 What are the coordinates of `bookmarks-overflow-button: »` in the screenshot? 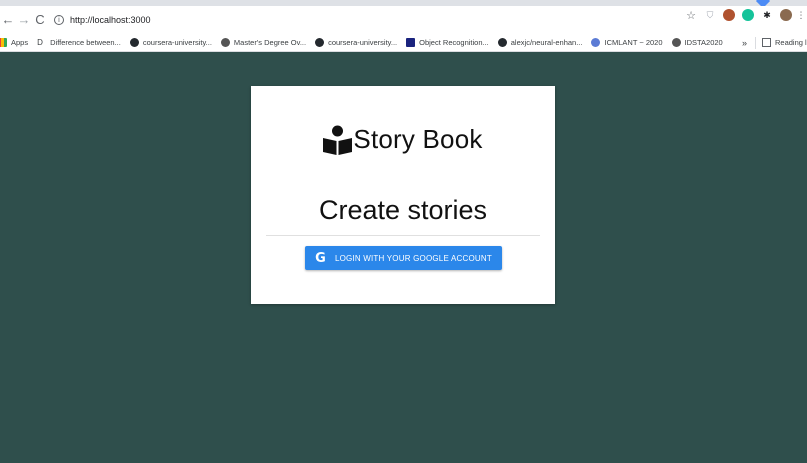 It's located at (744, 43).